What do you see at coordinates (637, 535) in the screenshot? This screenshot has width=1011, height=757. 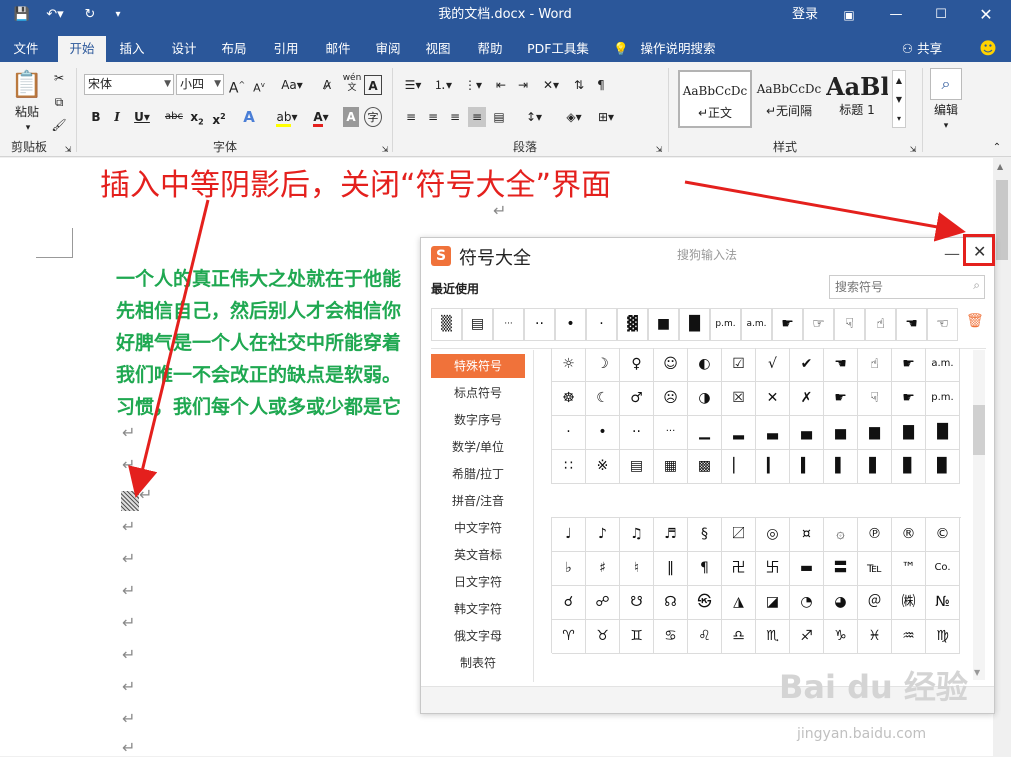 I see `symbol-cell: ♫` at bounding box center [637, 535].